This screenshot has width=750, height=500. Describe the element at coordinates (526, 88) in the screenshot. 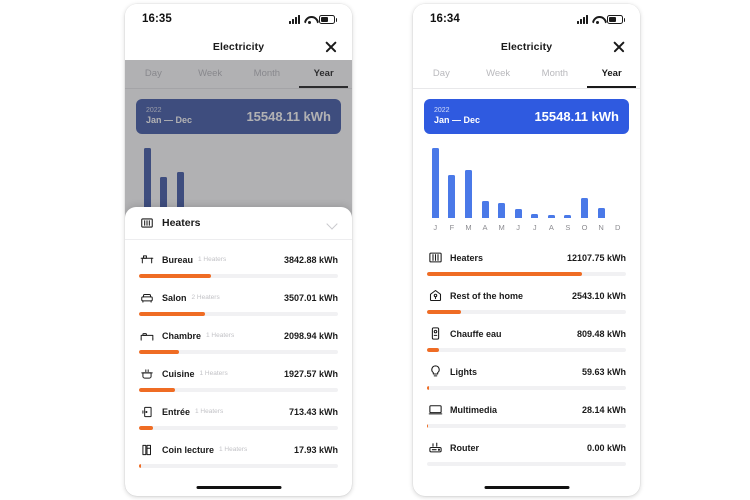

I see `tab-underline` at that location.